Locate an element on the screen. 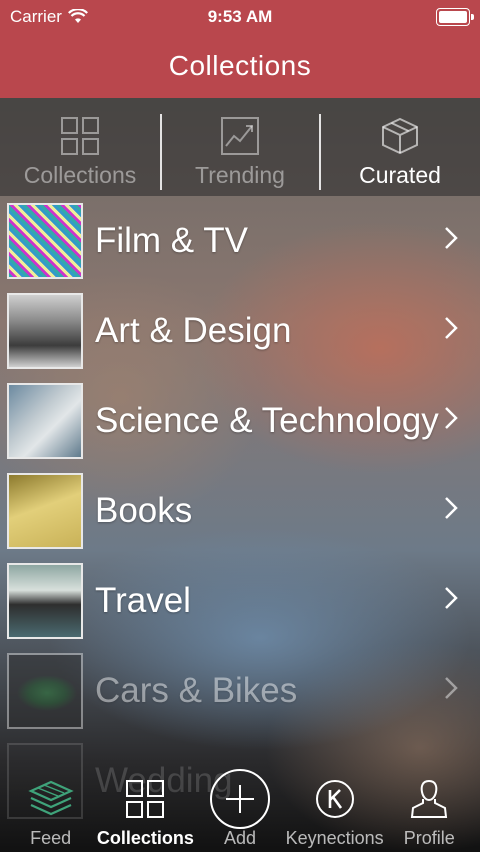 This screenshot has height=852, width=480. tab-label: Keynections is located at coordinates (334, 838).